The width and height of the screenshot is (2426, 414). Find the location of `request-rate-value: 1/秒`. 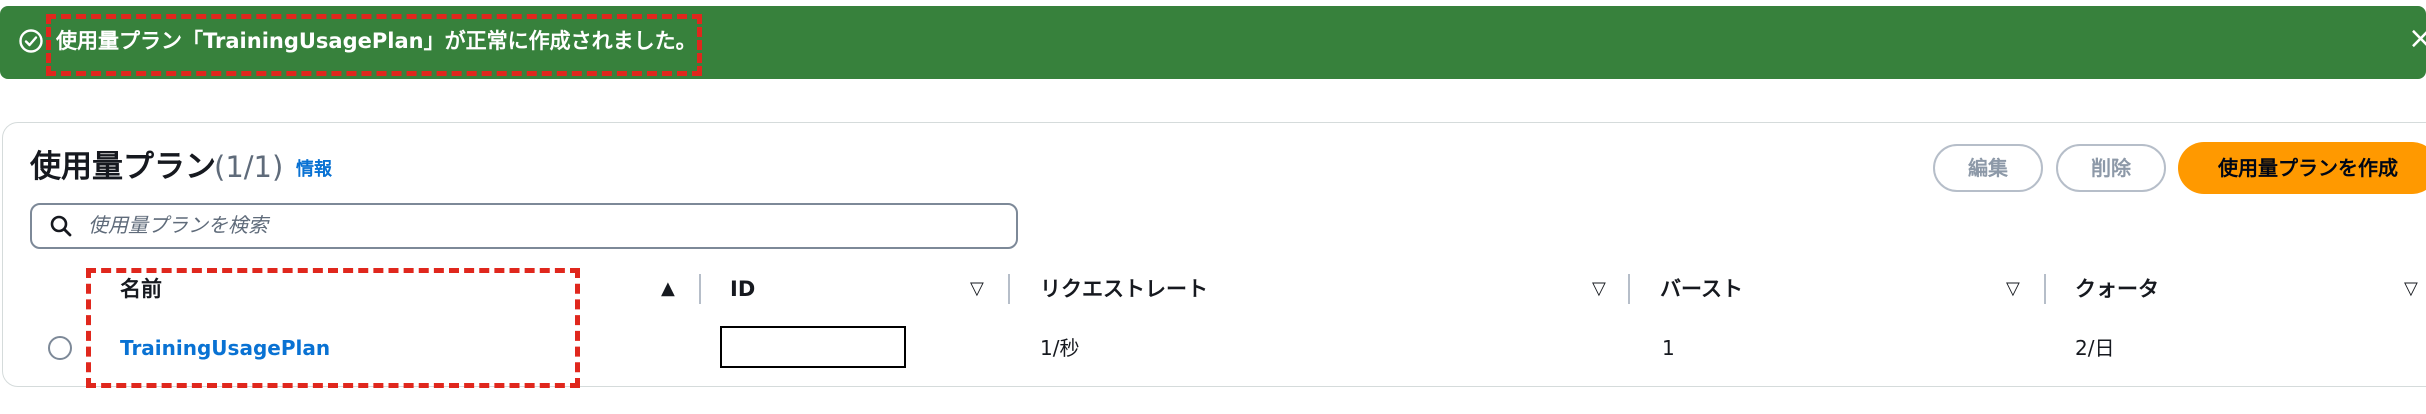

request-rate-value: 1/秒 is located at coordinates (1060, 348).